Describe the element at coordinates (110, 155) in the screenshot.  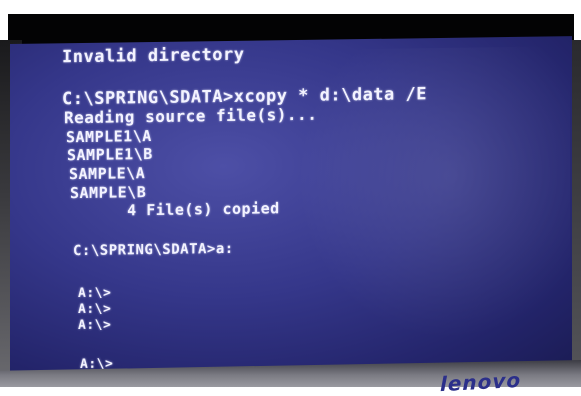
I see `terminal-line: SAMPLE1\B` at that location.